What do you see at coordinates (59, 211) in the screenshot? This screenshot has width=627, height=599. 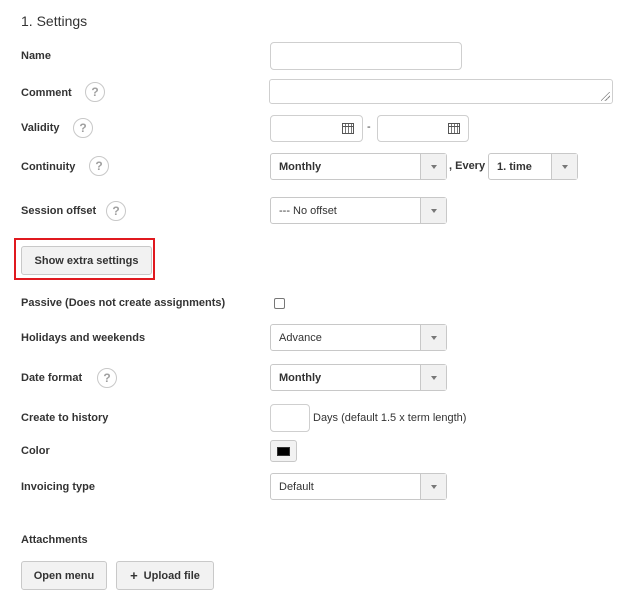 I see `session-offset-label: Session offset` at bounding box center [59, 211].